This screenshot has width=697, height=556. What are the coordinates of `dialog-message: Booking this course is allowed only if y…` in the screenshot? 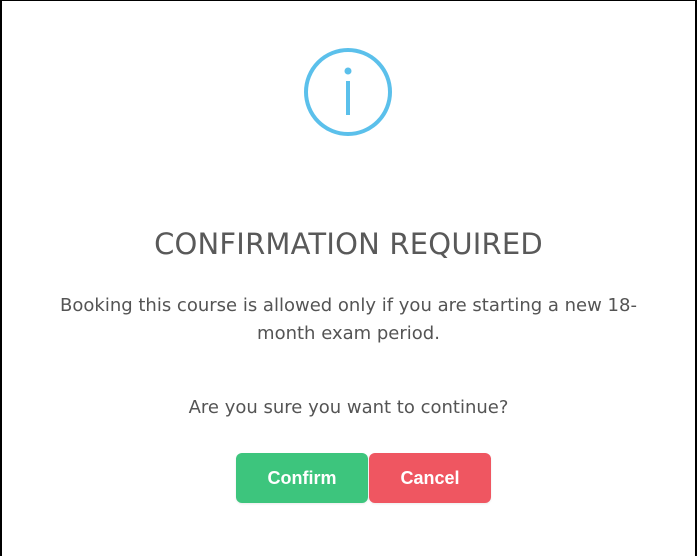 It's located at (348, 319).